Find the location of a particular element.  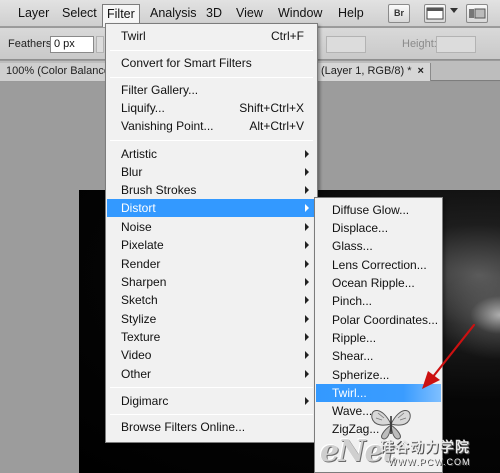

menu-item-label: Texture is located at coordinates (141, 337).